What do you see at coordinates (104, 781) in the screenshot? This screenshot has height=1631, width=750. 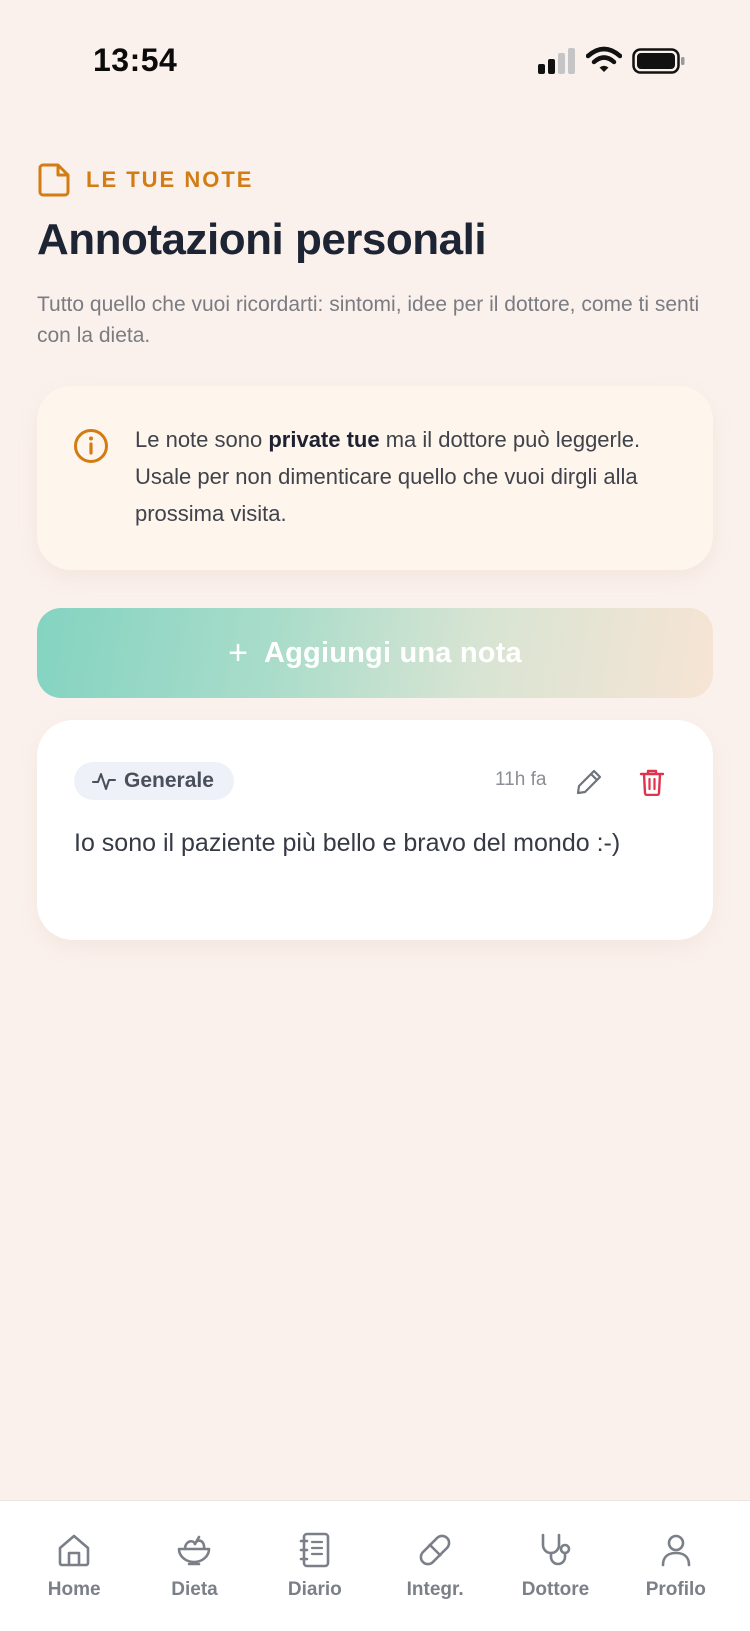 I see `activity-pulse-icon` at bounding box center [104, 781].